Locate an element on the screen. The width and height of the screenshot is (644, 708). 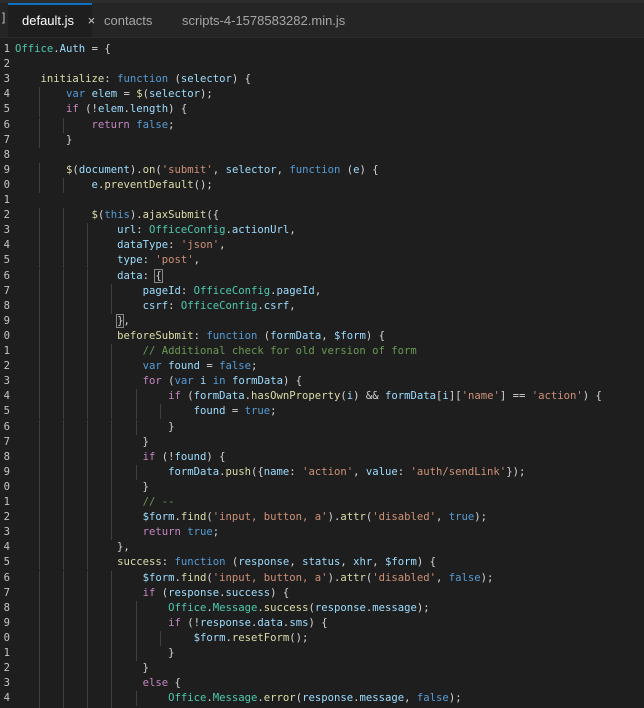
code-line: 3 initialize: function (selector) { is located at coordinates (322, 79).